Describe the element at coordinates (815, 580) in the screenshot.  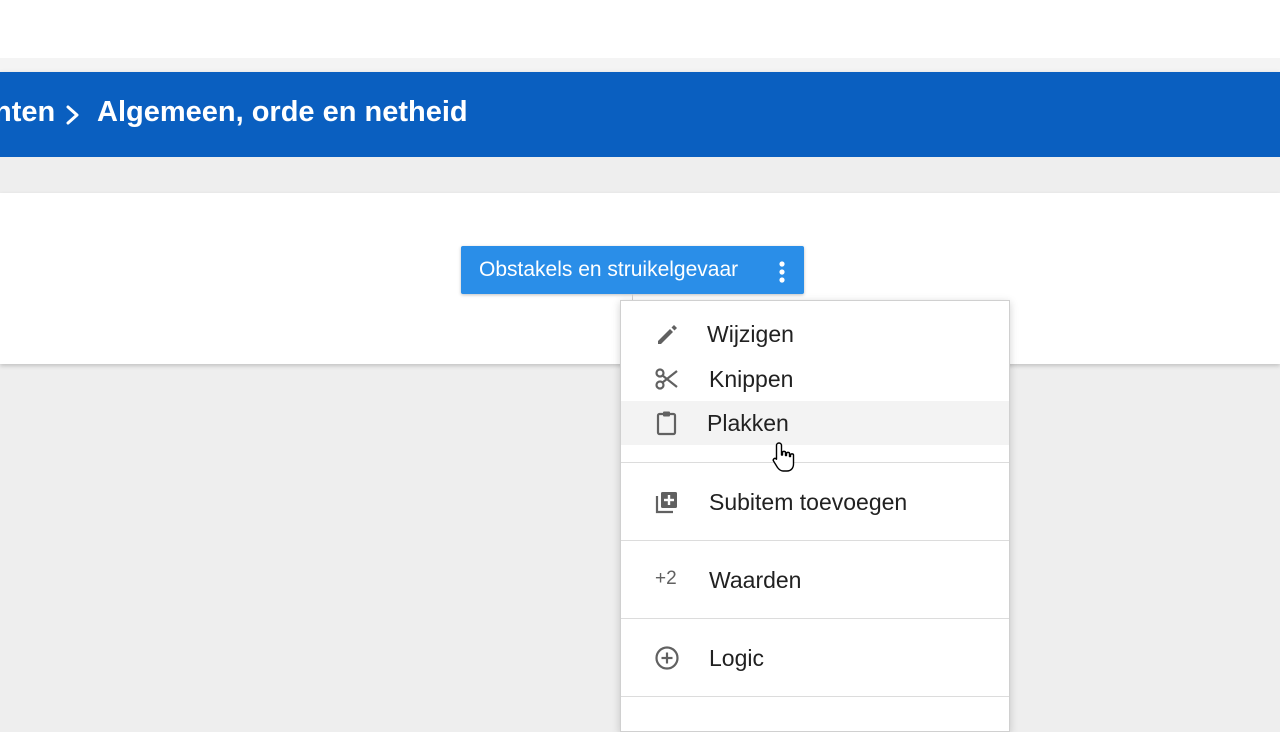
I see `menu-item-waarden: +2 Waarden` at that location.